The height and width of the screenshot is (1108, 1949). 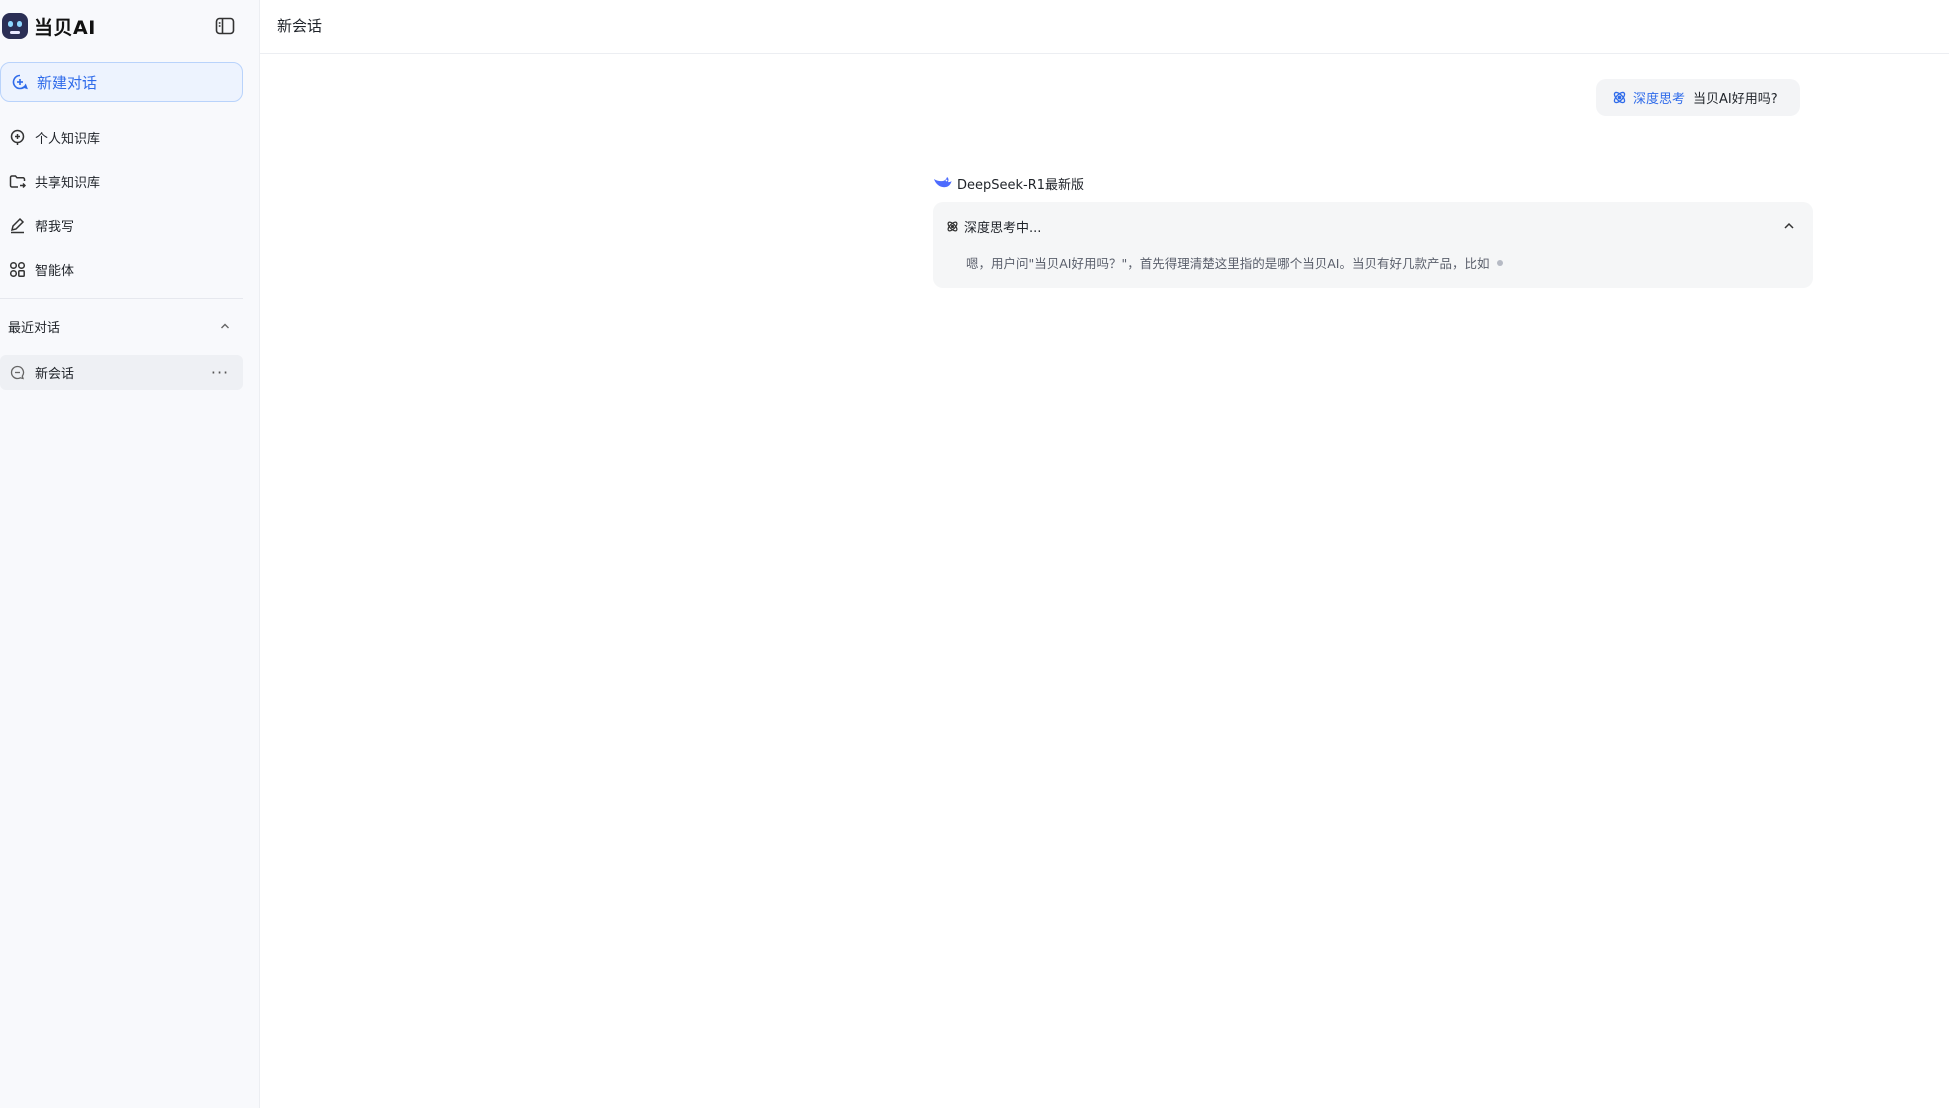 I want to click on assistant-model-label: DeepSeek-R1最新版, so click(x=1008, y=183).